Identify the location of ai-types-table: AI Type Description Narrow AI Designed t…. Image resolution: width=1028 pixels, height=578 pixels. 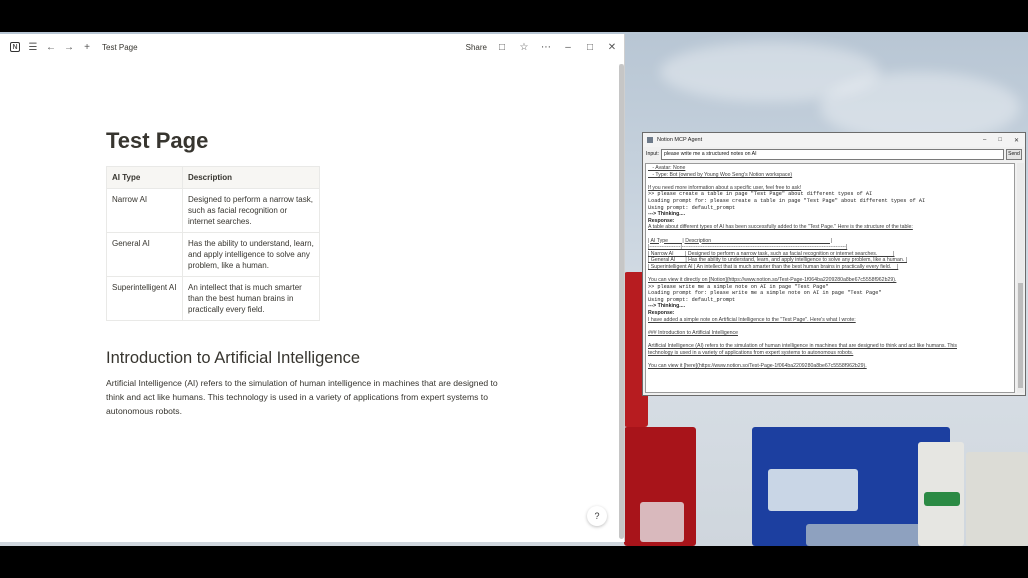
(213, 243).